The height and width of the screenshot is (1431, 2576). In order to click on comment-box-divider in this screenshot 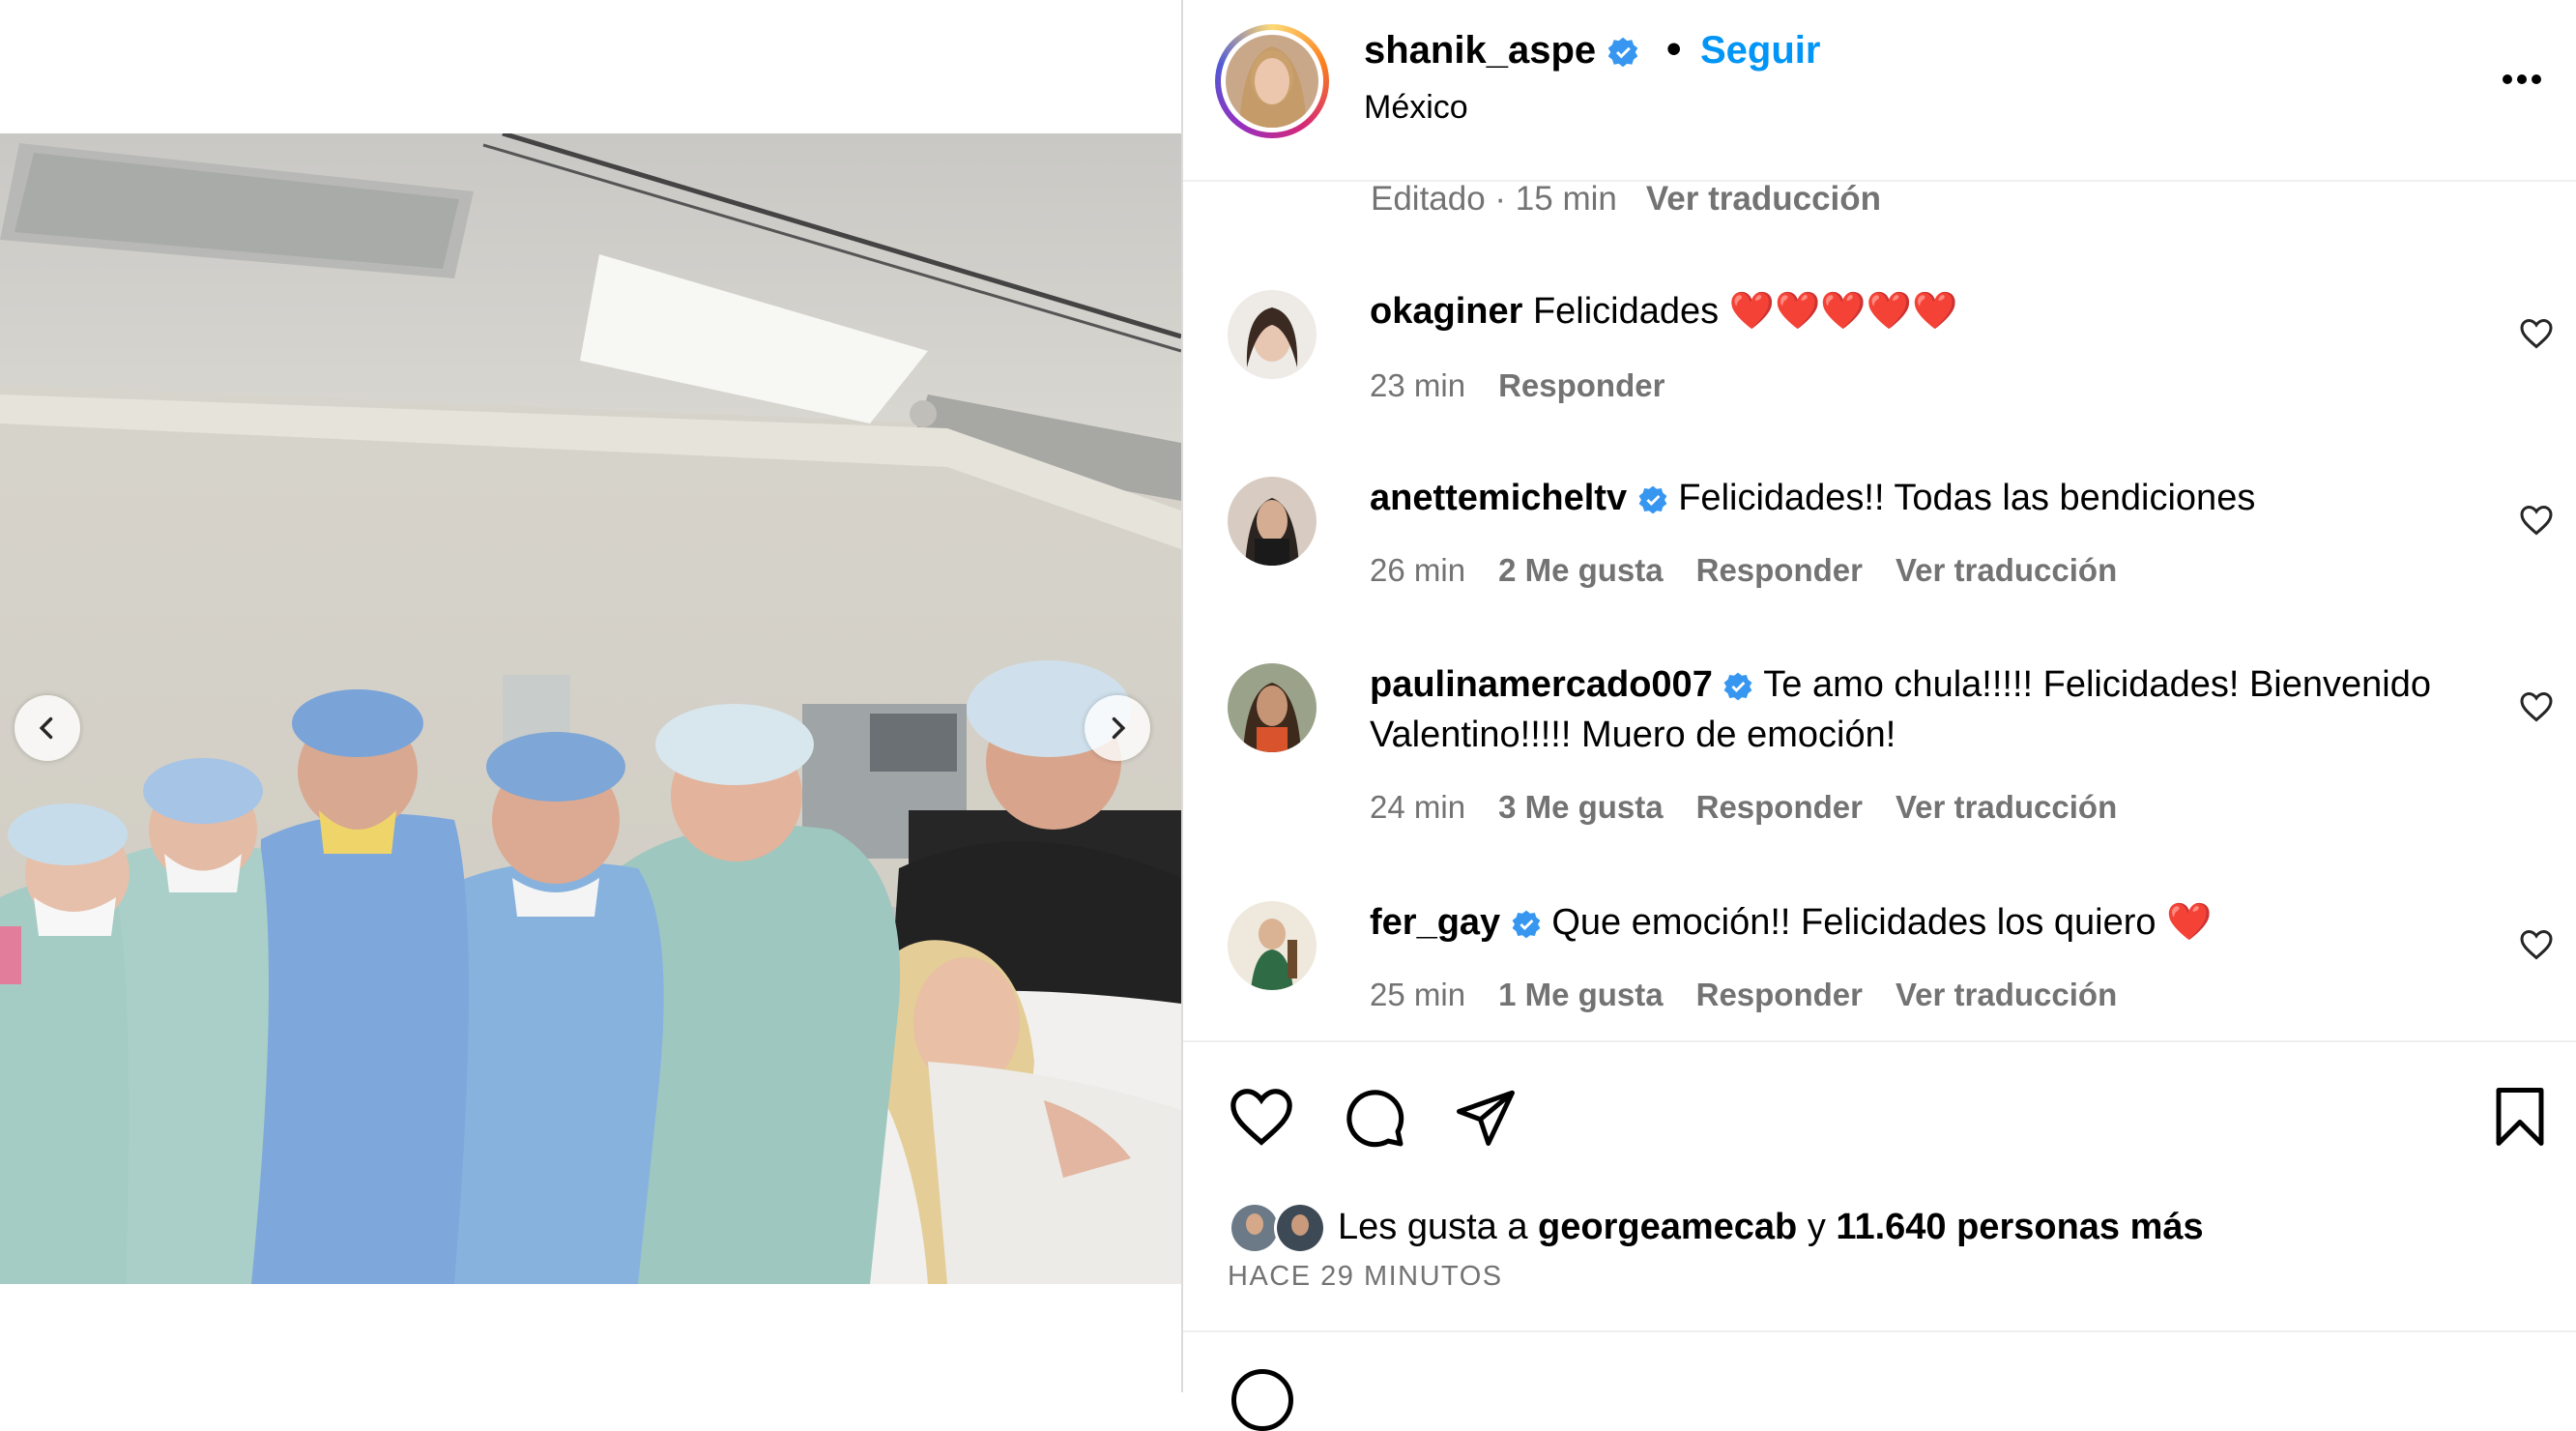, I will do `click(1879, 1331)`.